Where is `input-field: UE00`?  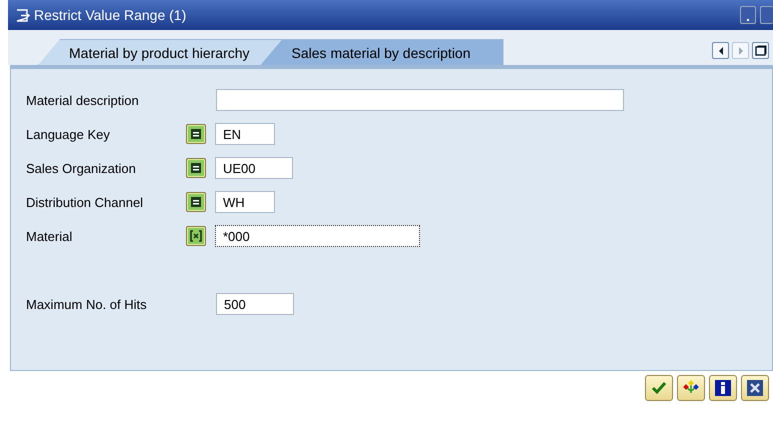 input-field: UE00 is located at coordinates (254, 168).